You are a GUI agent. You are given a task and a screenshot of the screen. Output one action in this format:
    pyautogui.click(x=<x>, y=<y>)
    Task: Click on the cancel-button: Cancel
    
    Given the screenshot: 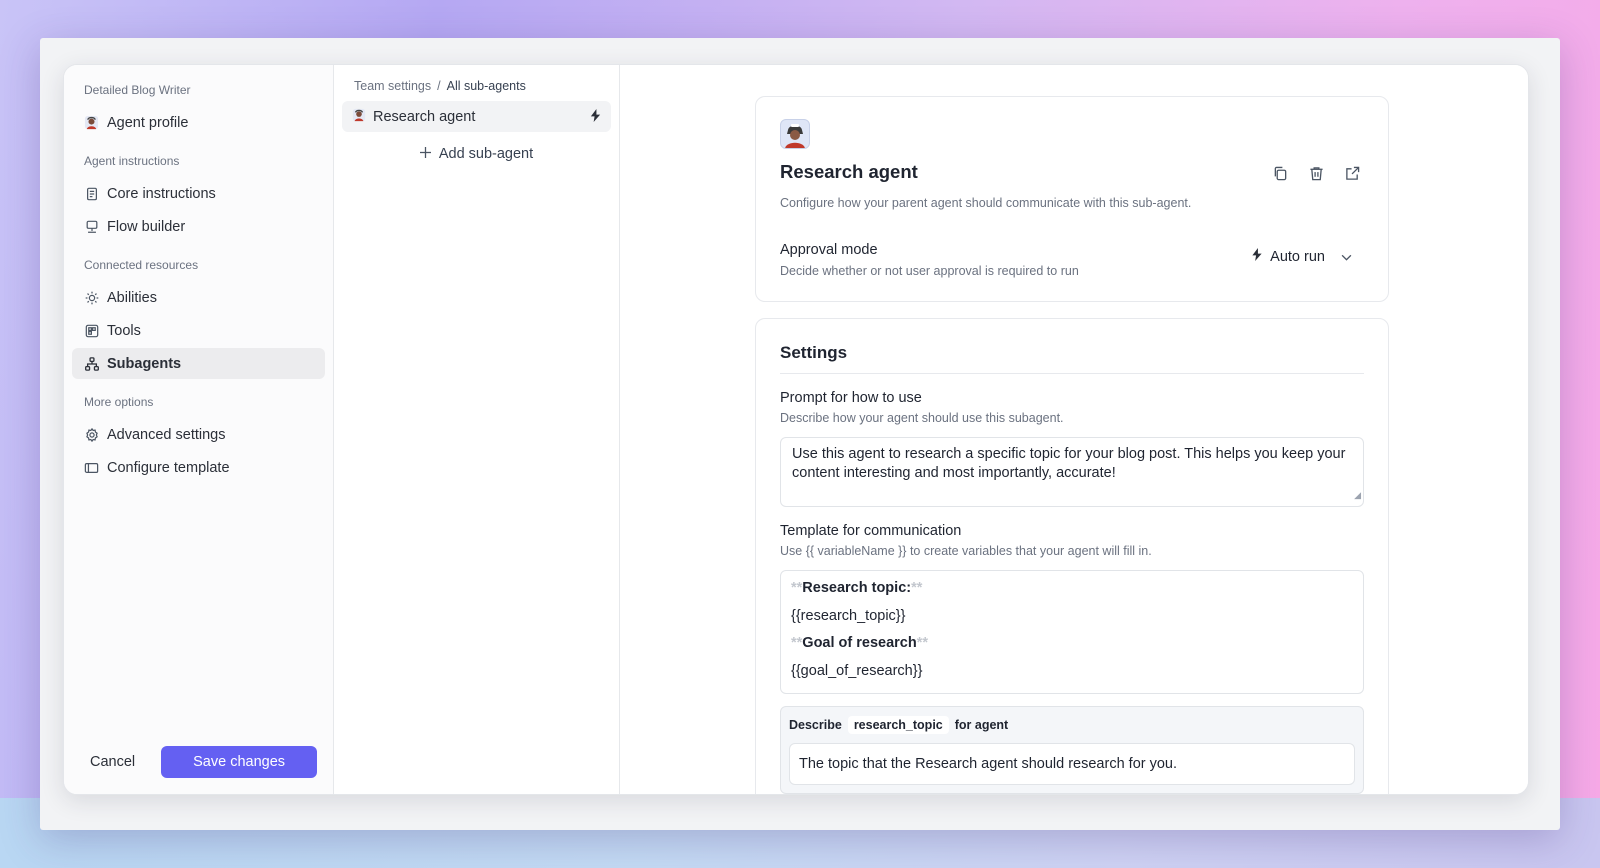 What is the action you would take?
    pyautogui.click(x=112, y=762)
    